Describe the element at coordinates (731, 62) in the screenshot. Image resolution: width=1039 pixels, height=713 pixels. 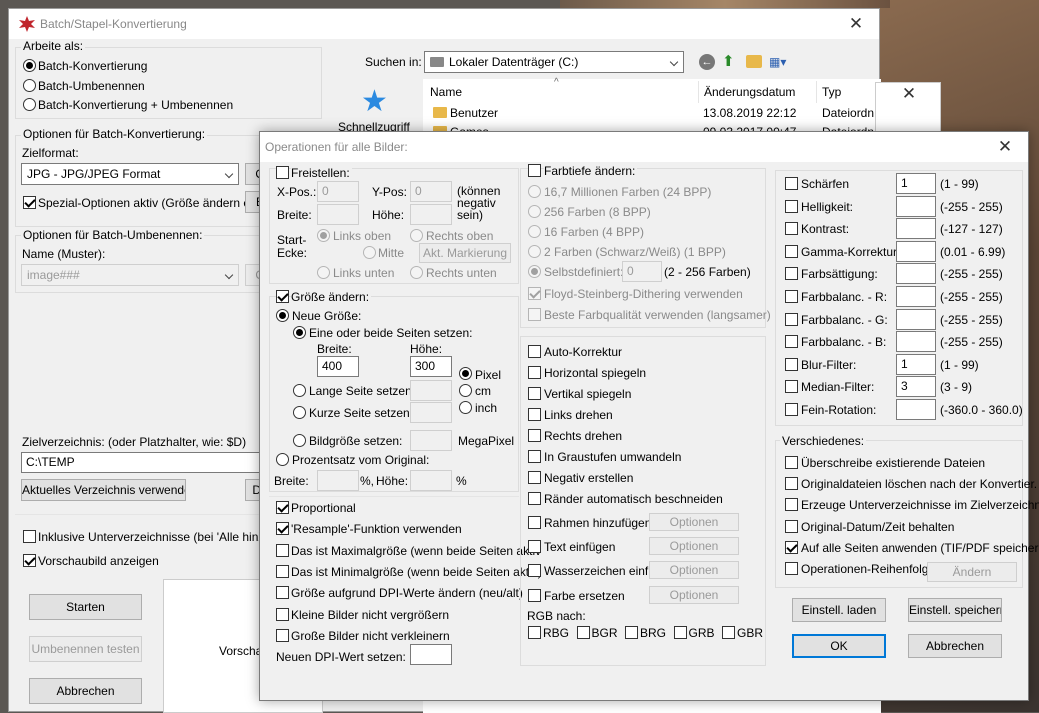
I see `up-folder-icon: ⬆` at that location.